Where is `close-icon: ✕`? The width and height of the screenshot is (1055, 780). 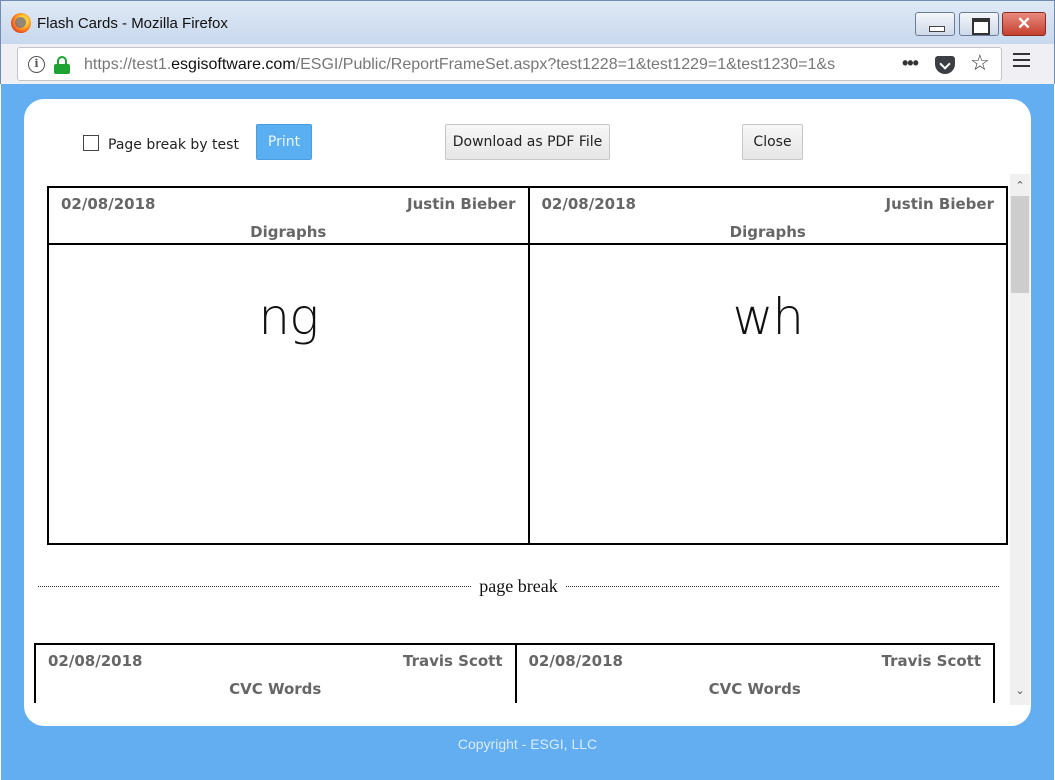 close-icon: ✕ is located at coordinates (1024, 23).